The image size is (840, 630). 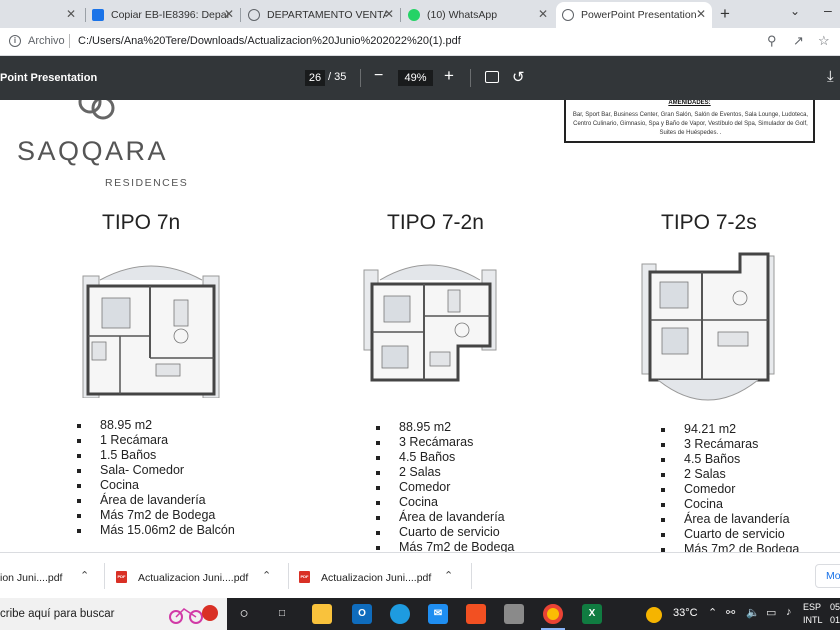 What do you see at coordinates (42, 15) in the screenshot?
I see `tab-0: ✕` at bounding box center [42, 15].